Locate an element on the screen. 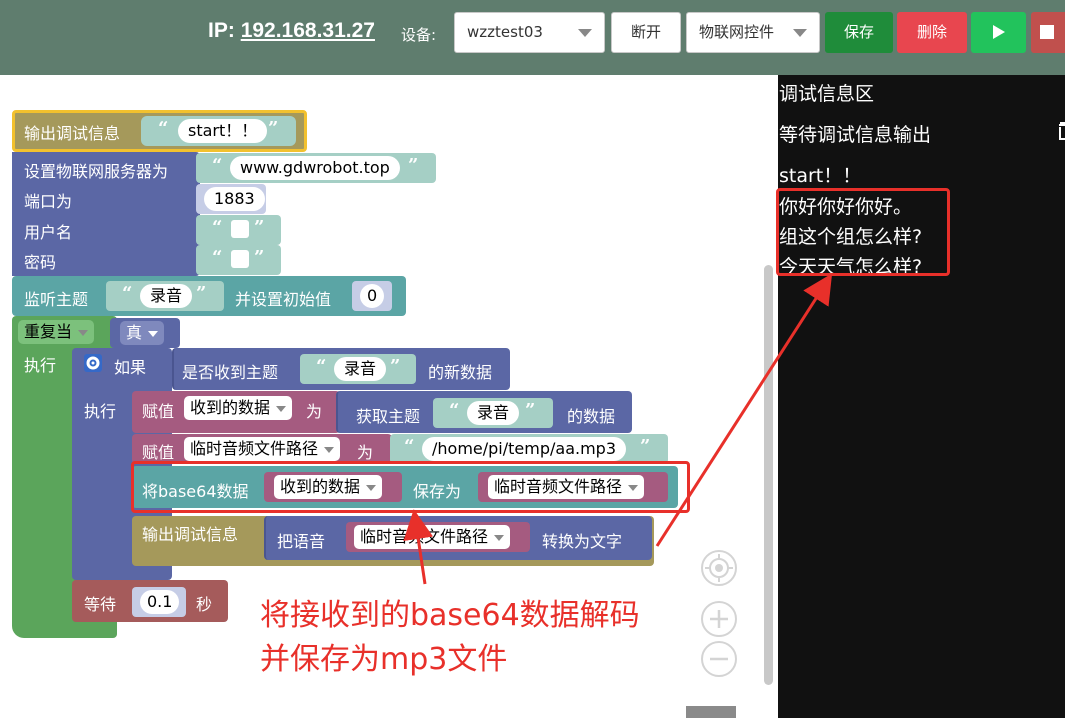 Image resolution: width=1065 pixels, height=718 pixels. annotation-line1: 将接收到的base64数据解码 is located at coordinates (450, 615).